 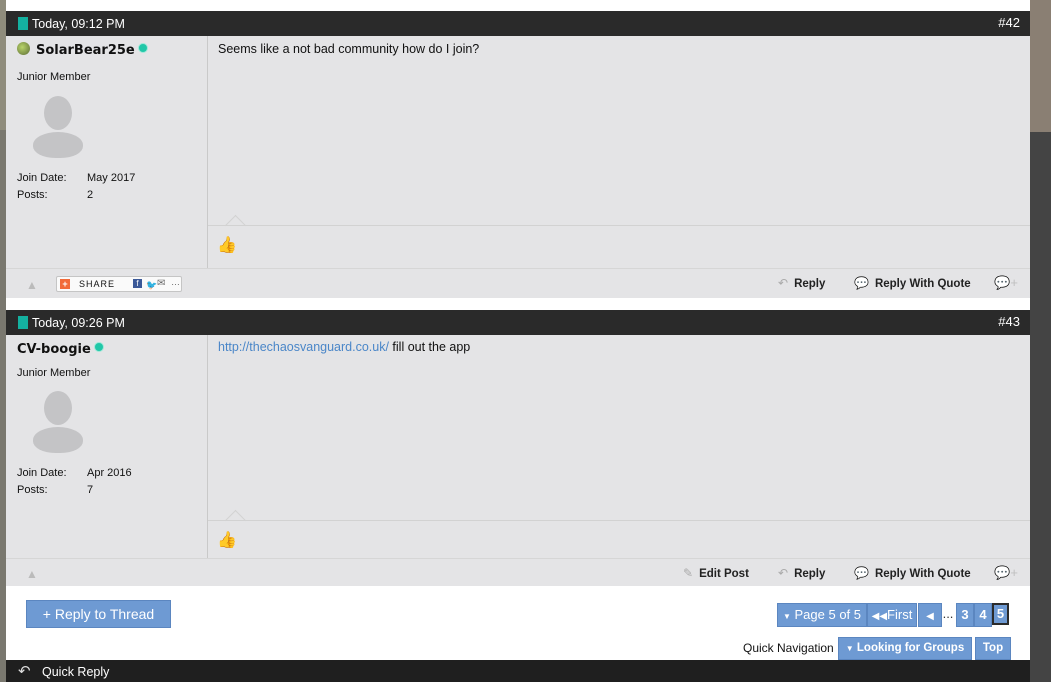 I want to click on award-icon, so click(x=23, y=48).